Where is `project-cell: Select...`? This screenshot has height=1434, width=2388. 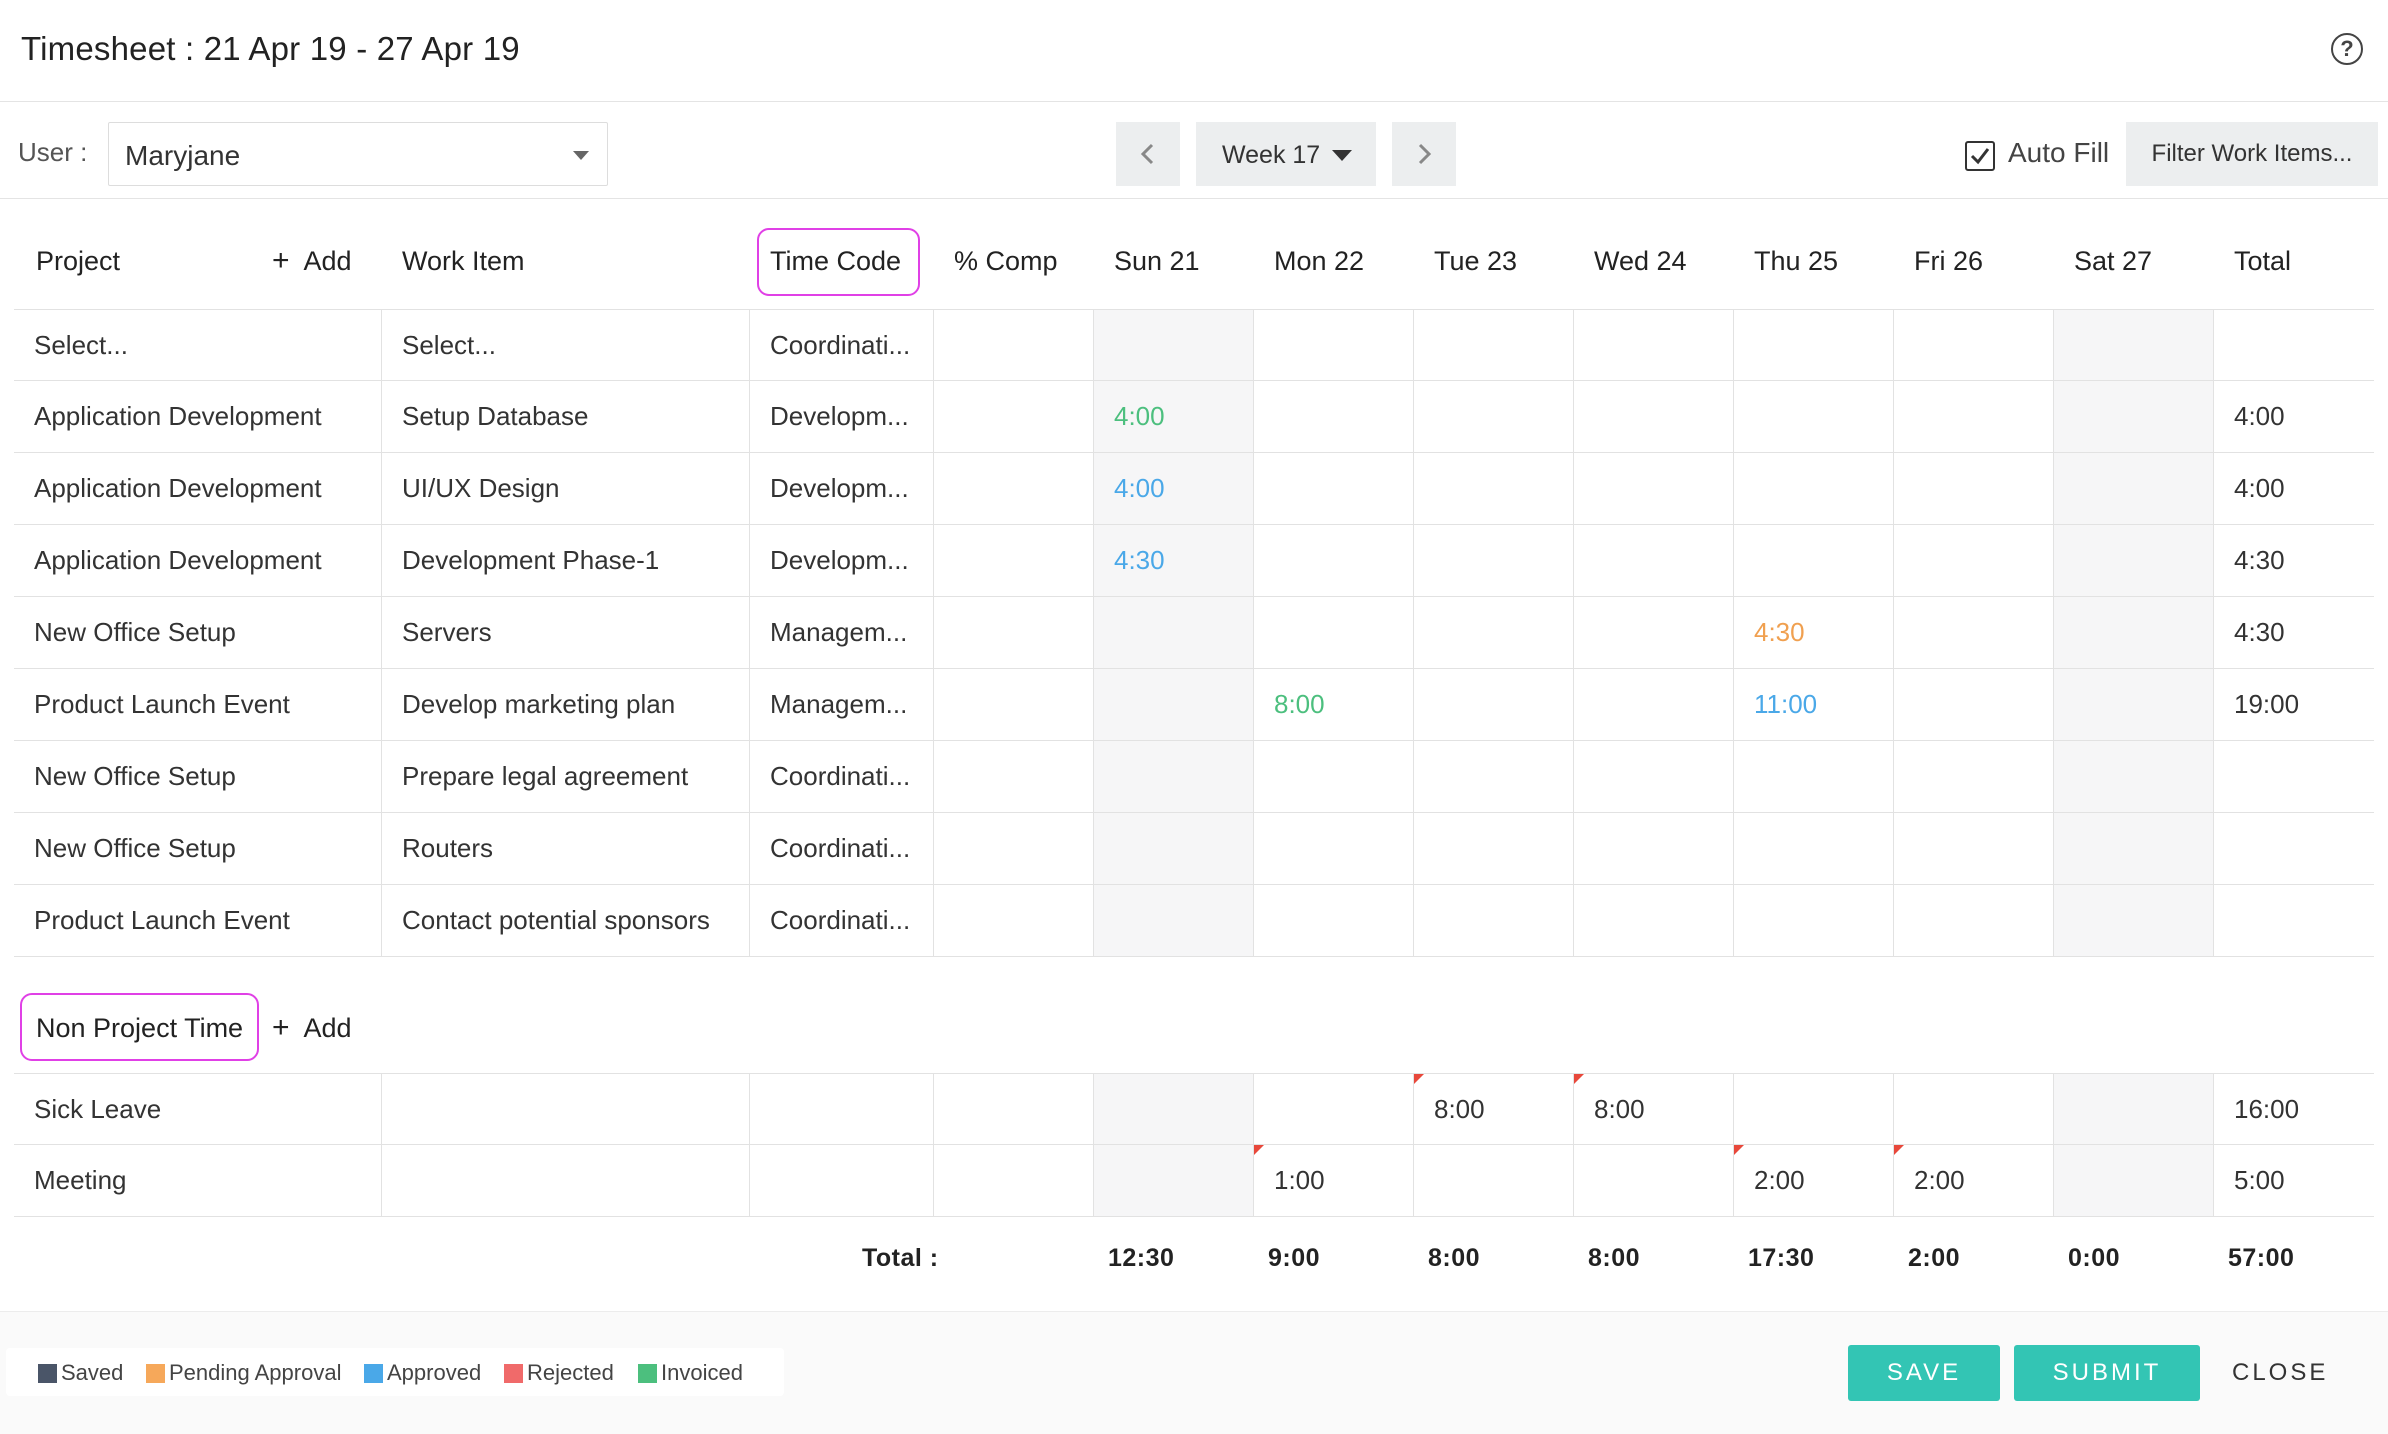 project-cell: Select... is located at coordinates (197, 345).